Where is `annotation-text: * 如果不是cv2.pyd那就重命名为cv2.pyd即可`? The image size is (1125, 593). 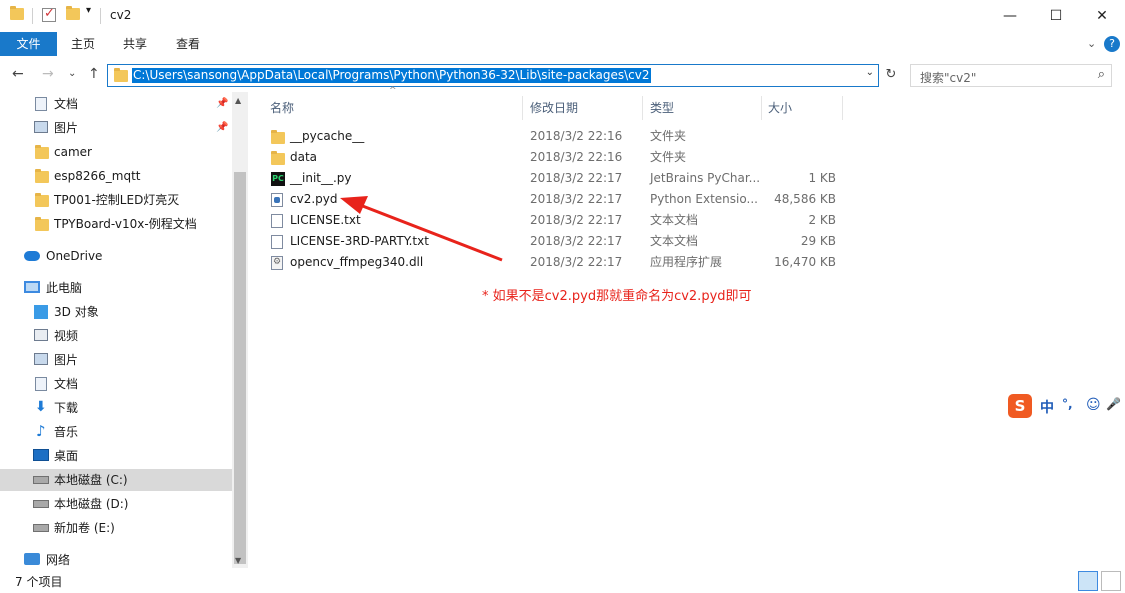
annotation-text: * 如果不是cv2.pyd那就重命名为cv2.pyd即可 is located at coordinates (617, 296).